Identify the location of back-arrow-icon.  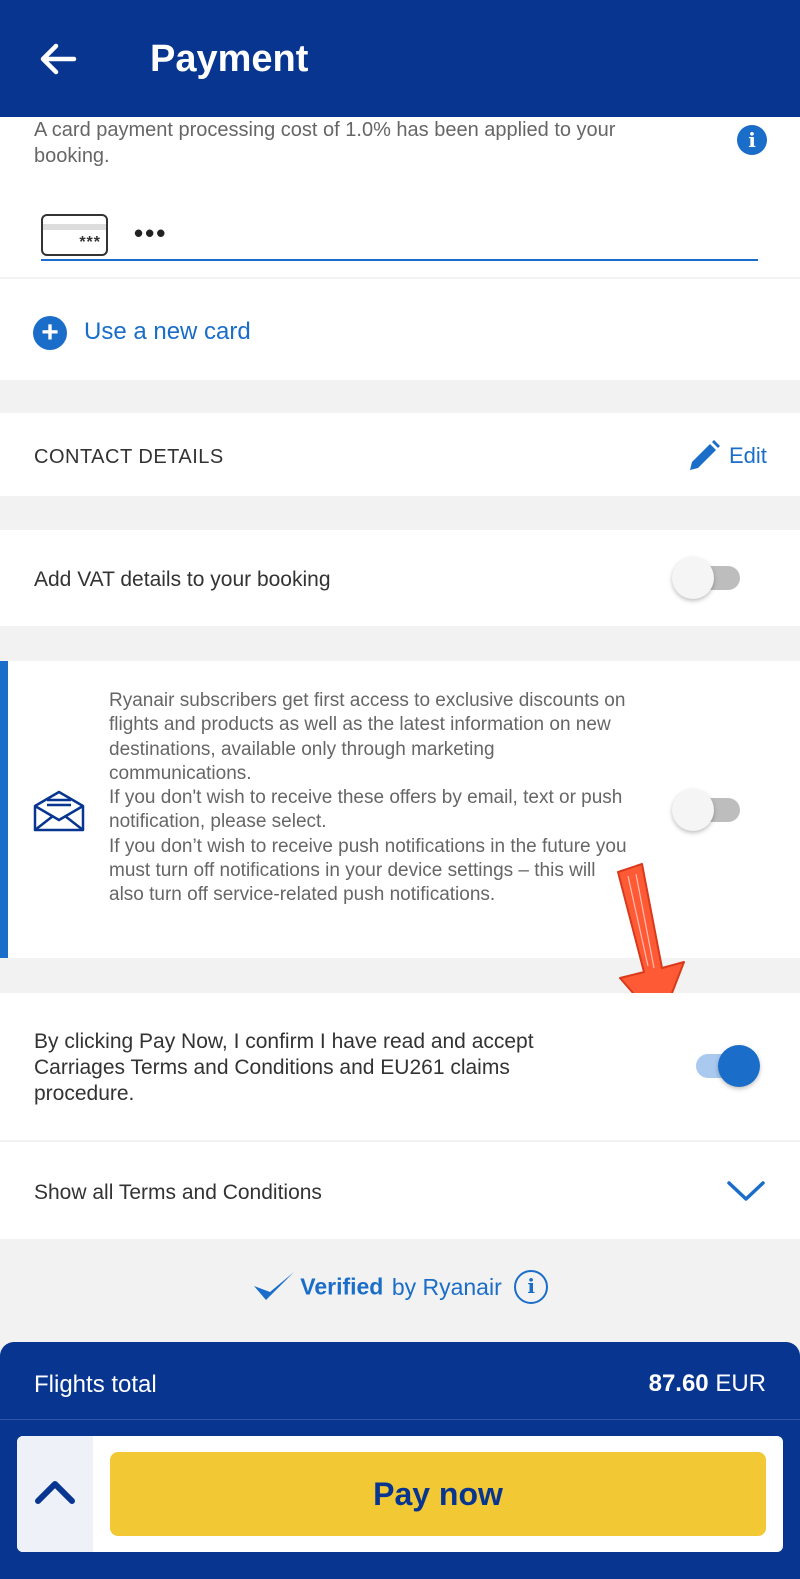
(58, 59).